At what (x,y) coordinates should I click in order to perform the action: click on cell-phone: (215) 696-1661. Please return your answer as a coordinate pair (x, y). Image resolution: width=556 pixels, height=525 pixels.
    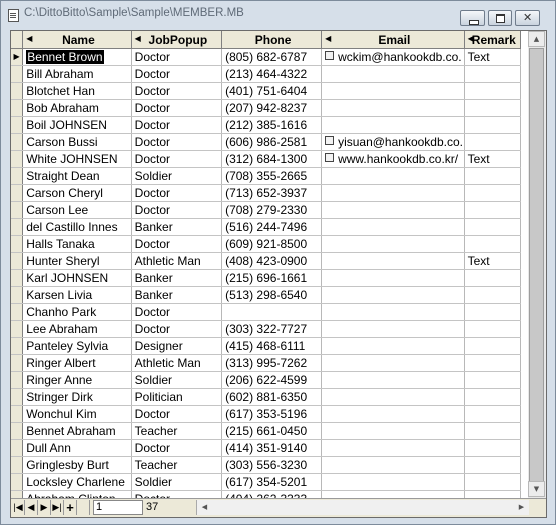
    Looking at the image, I should click on (272, 278).